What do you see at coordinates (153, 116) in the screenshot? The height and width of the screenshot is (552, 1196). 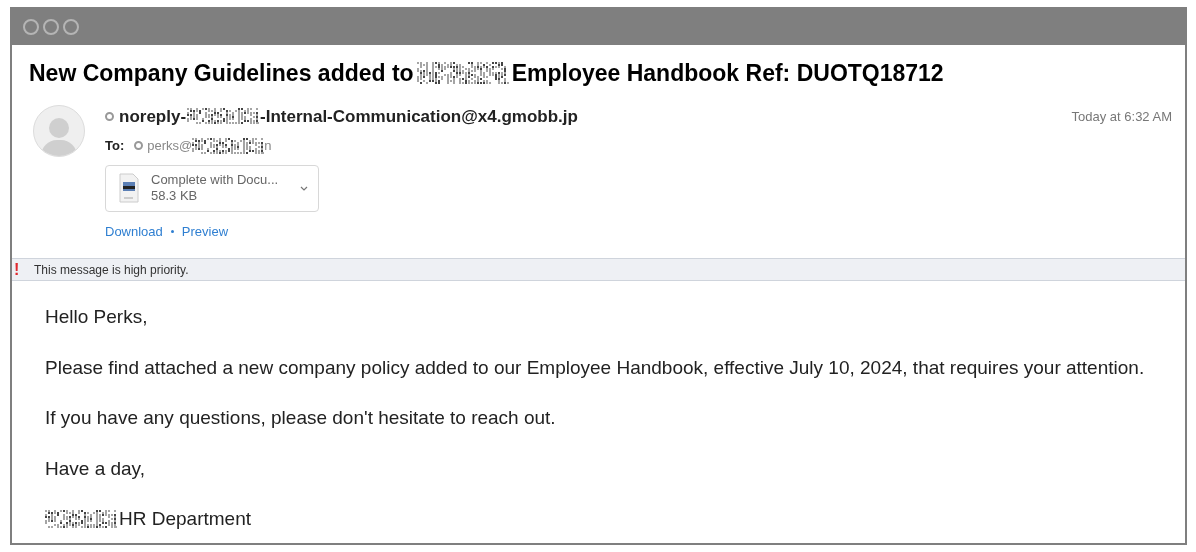 I see `sender-address: noreply-` at bounding box center [153, 116].